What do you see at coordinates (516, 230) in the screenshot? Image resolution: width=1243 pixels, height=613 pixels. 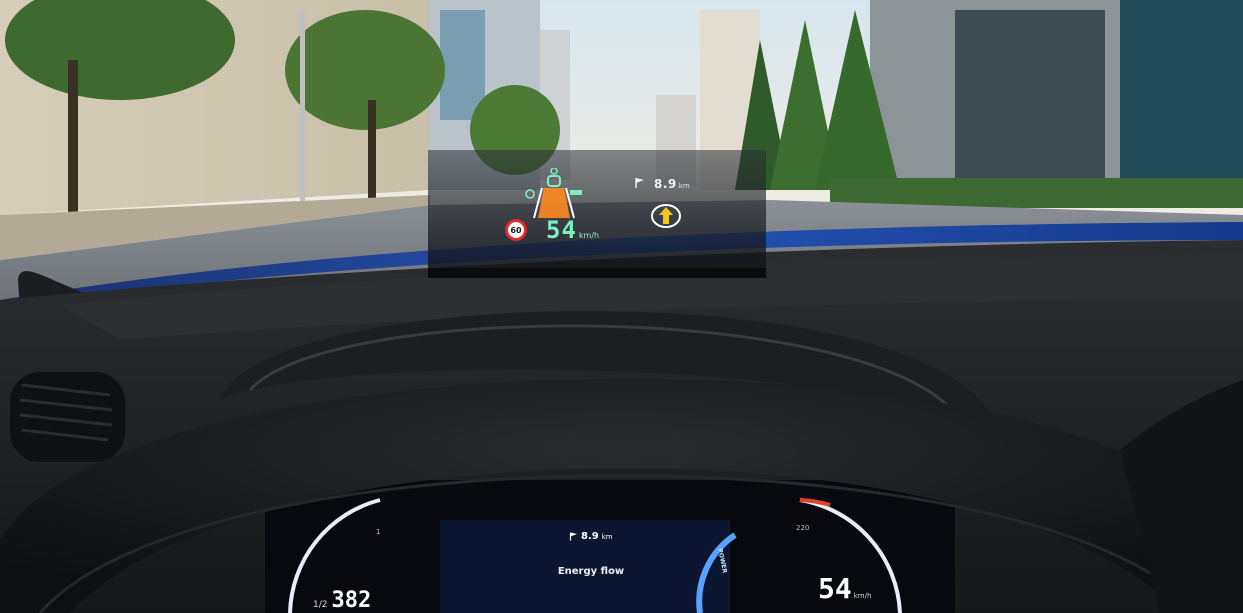 I see `speed-limit-sign: 60` at bounding box center [516, 230].